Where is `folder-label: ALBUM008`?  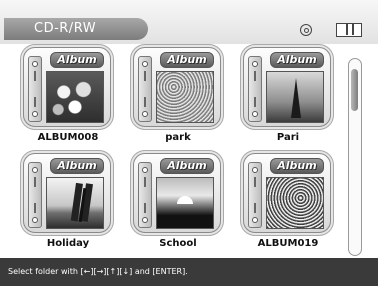 folder-label: ALBUM008 is located at coordinates (68, 137).